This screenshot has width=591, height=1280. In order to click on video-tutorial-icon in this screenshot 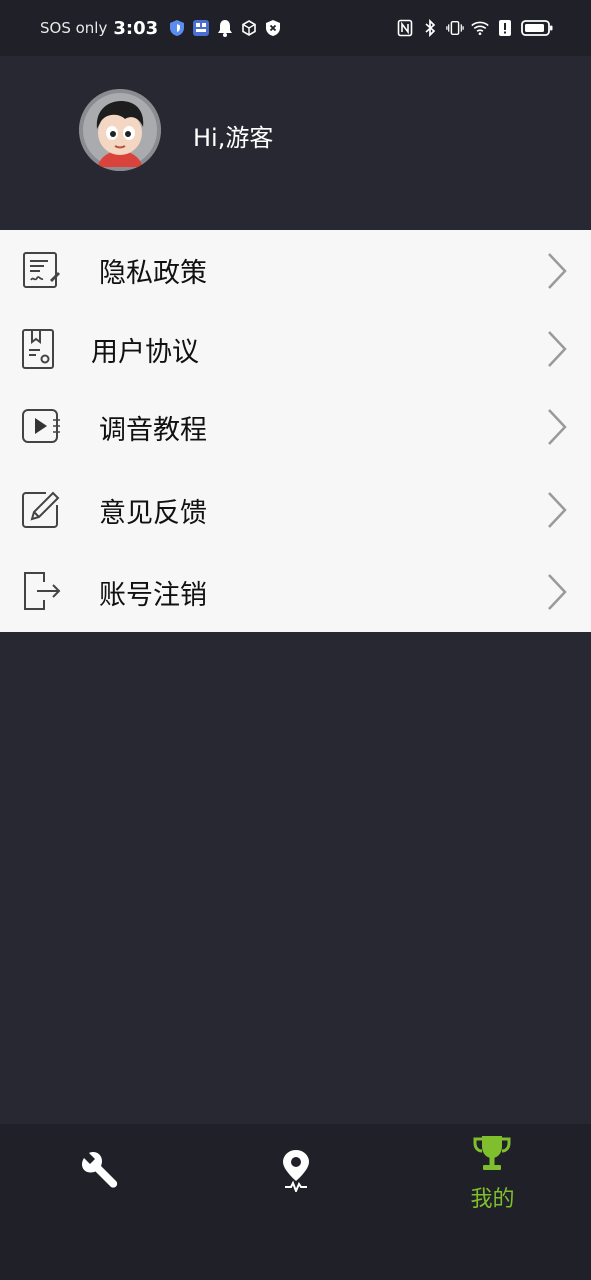, I will do `click(41, 427)`.